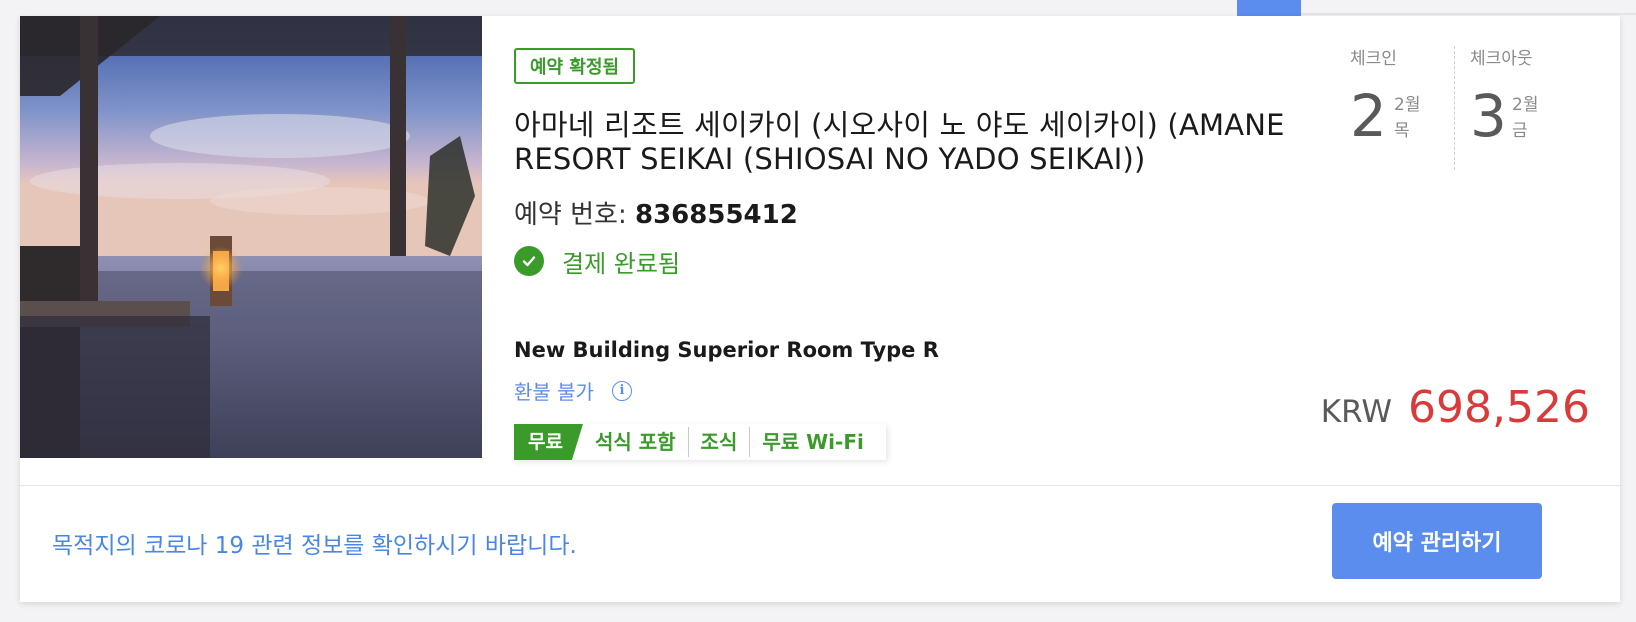  What do you see at coordinates (1437, 541) in the screenshot?
I see `manage-booking-button: 예약 관리하기` at bounding box center [1437, 541].